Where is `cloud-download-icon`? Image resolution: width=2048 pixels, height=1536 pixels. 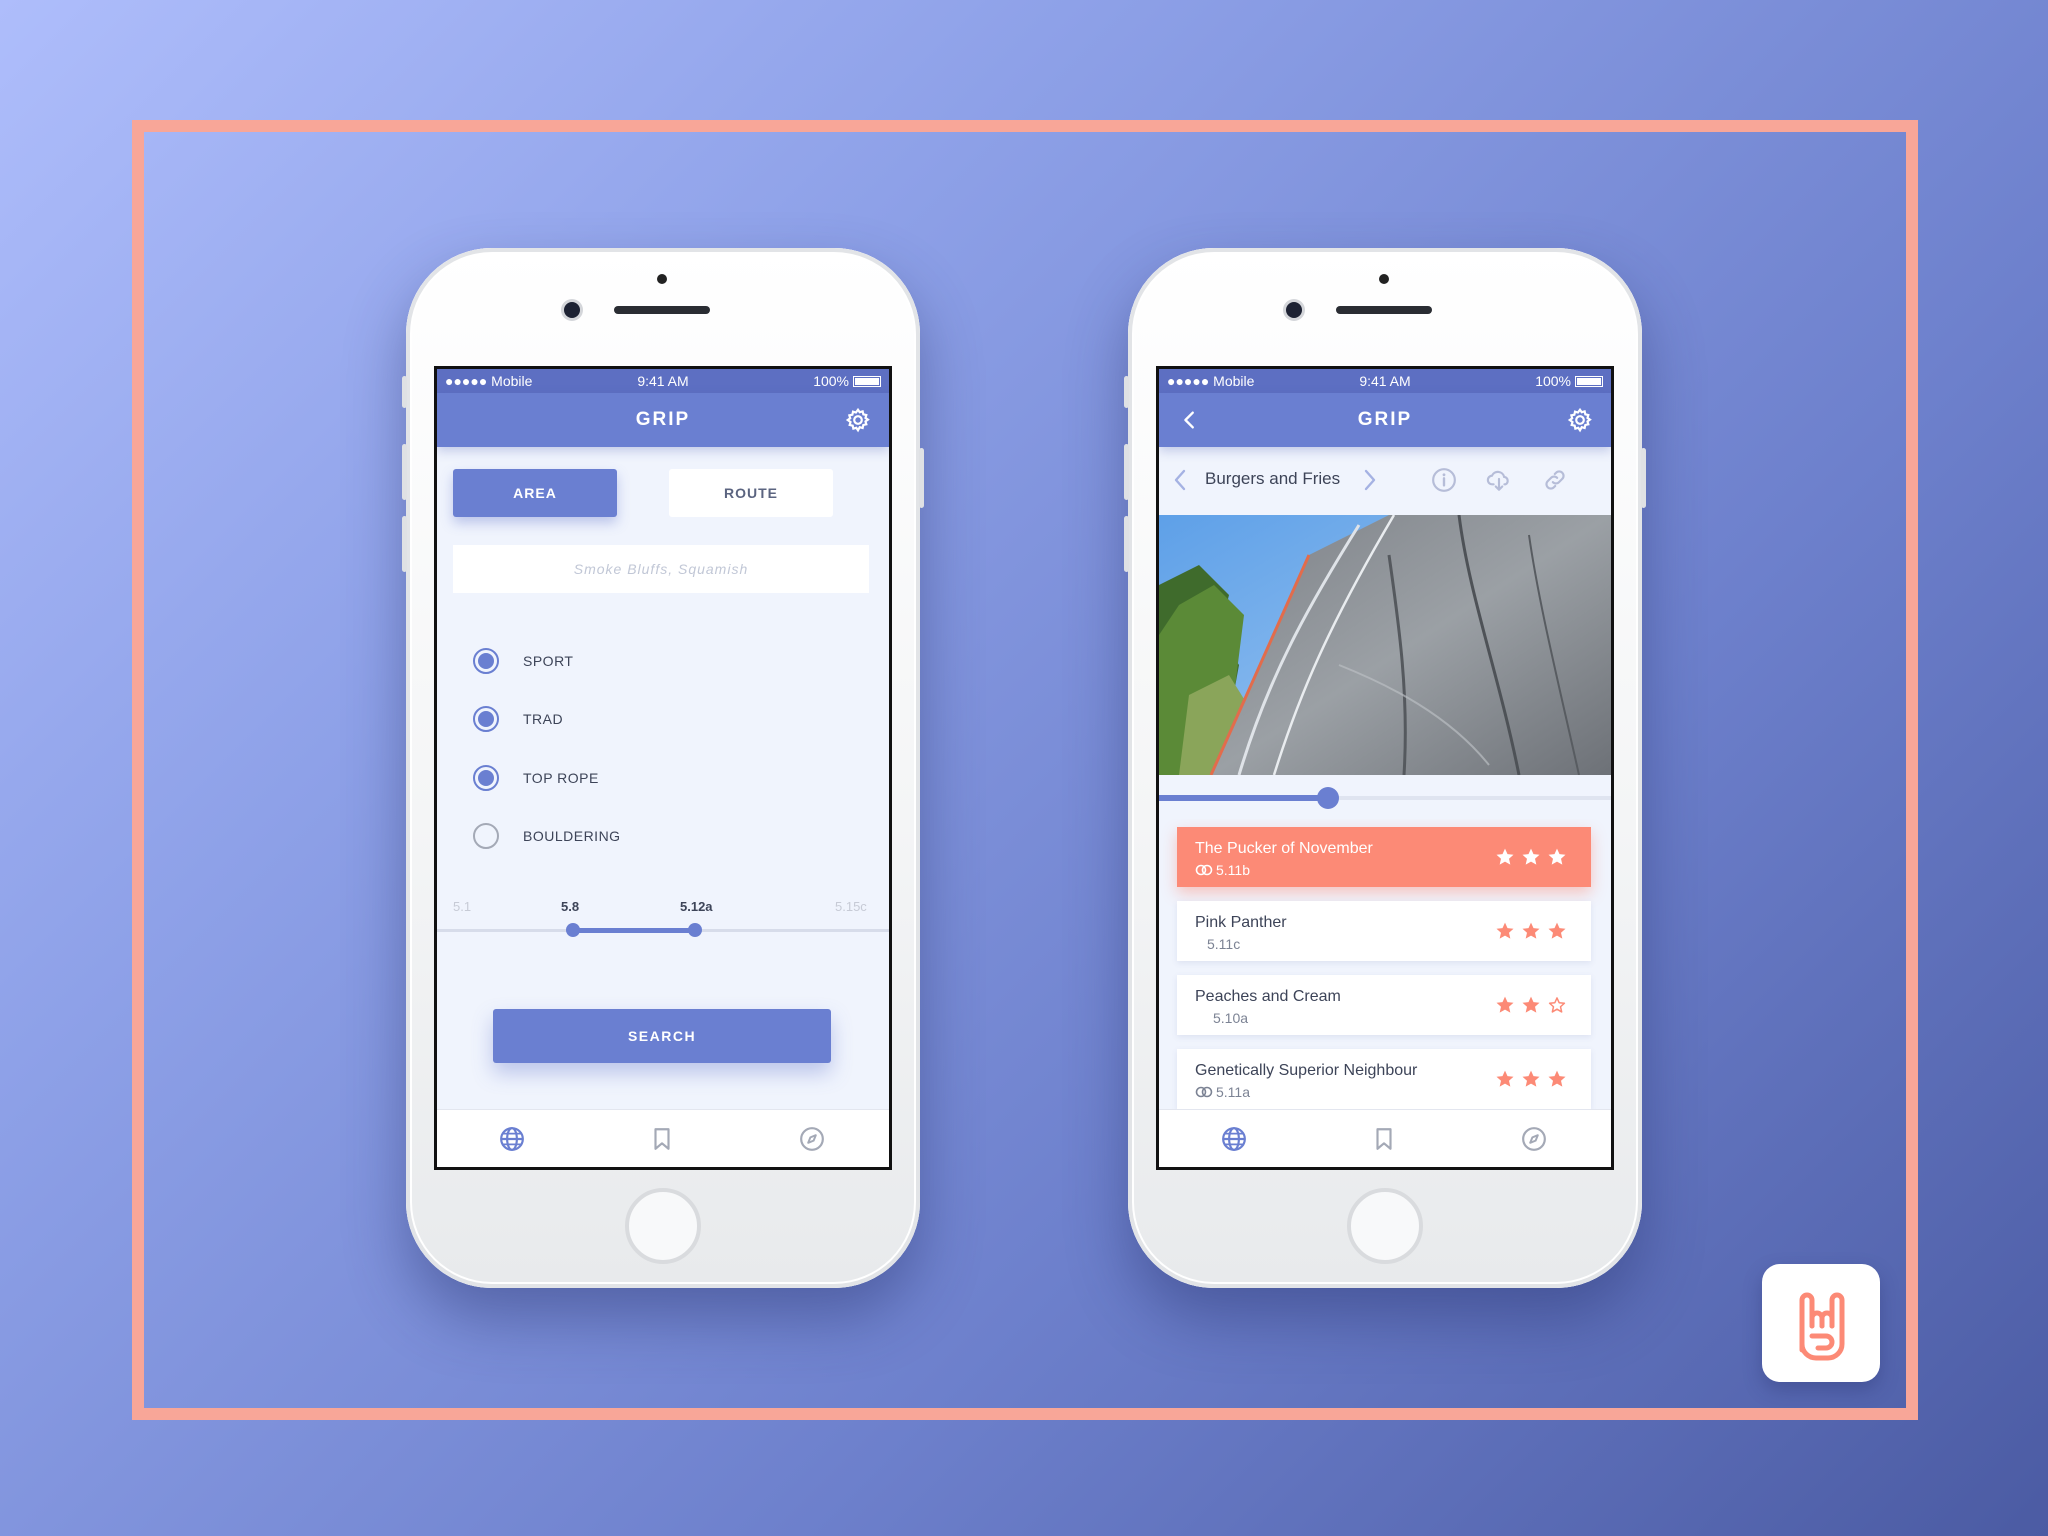 cloud-download-icon is located at coordinates (1499, 480).